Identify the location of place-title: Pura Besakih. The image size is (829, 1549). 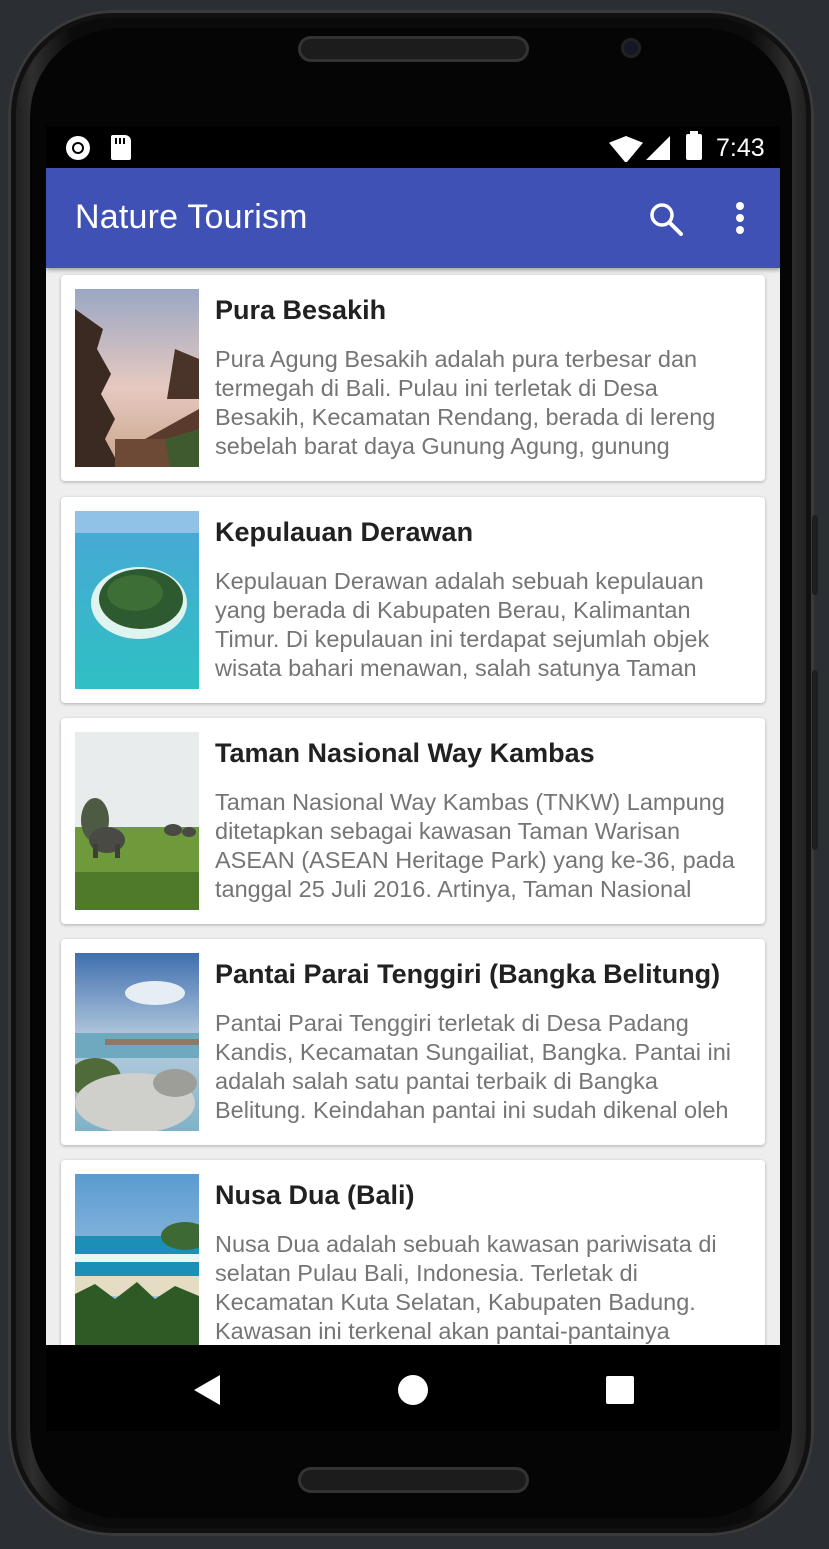
(301, 310).